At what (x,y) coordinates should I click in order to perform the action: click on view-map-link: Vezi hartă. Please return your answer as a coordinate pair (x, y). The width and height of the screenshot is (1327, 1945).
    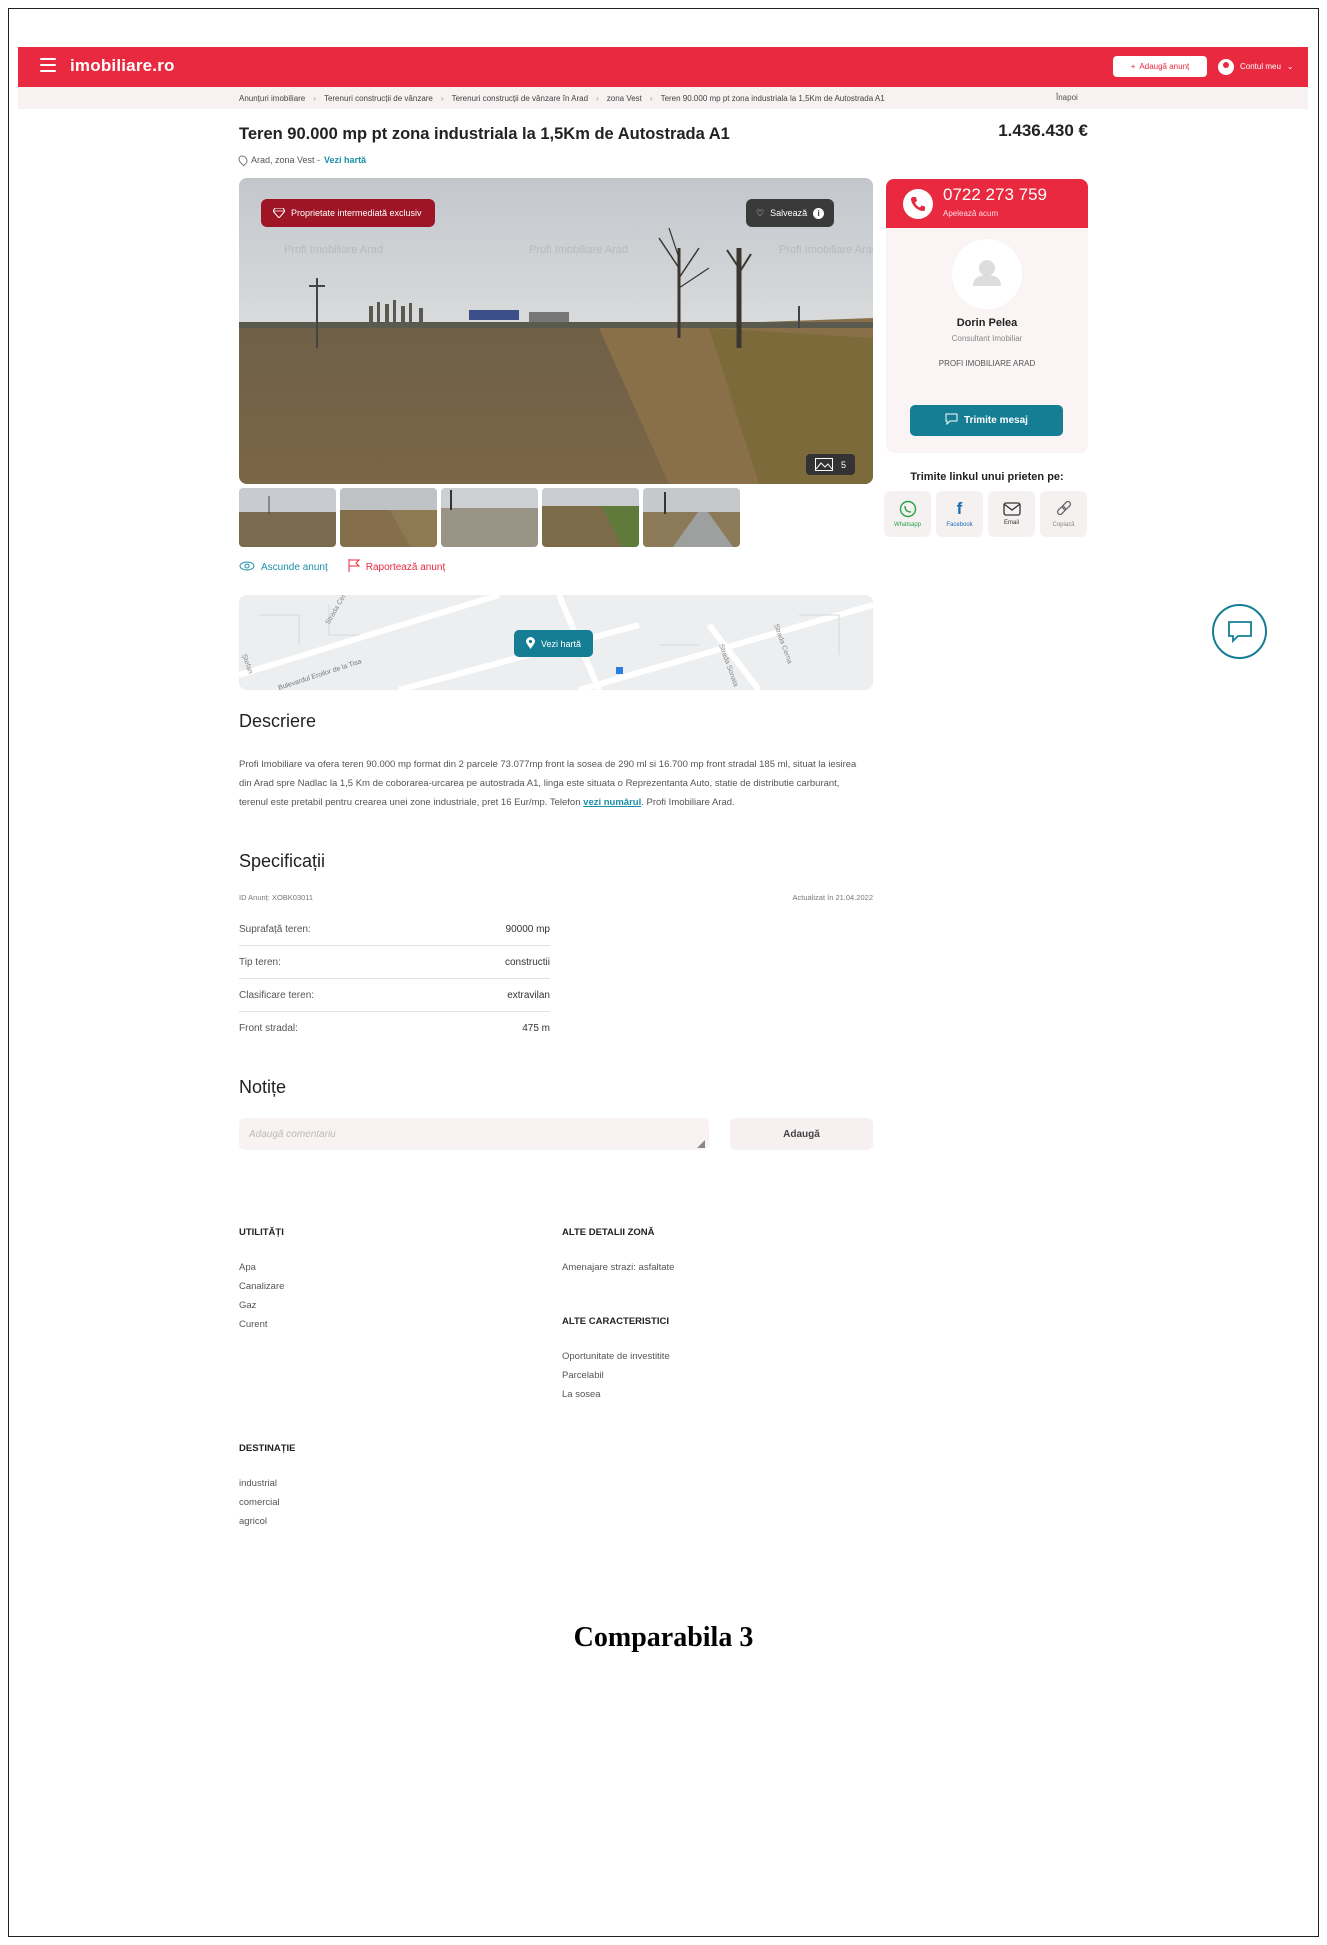
    Looking at the image, I should click on (345, 160).